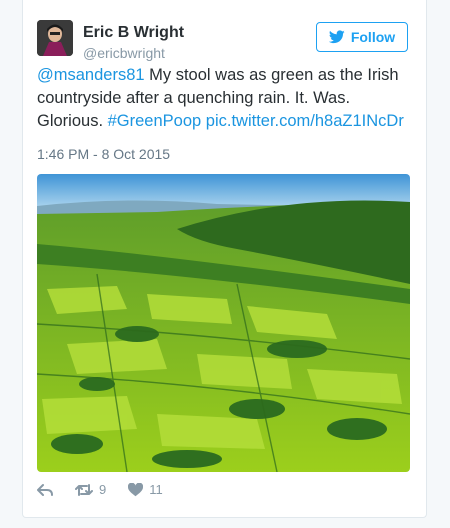 The height and width of the screenshot is (528, 450). What do you see at coordinates (156, 489) in the screenshot?
I see `like-count: 11` at bounding box center [156, 489].